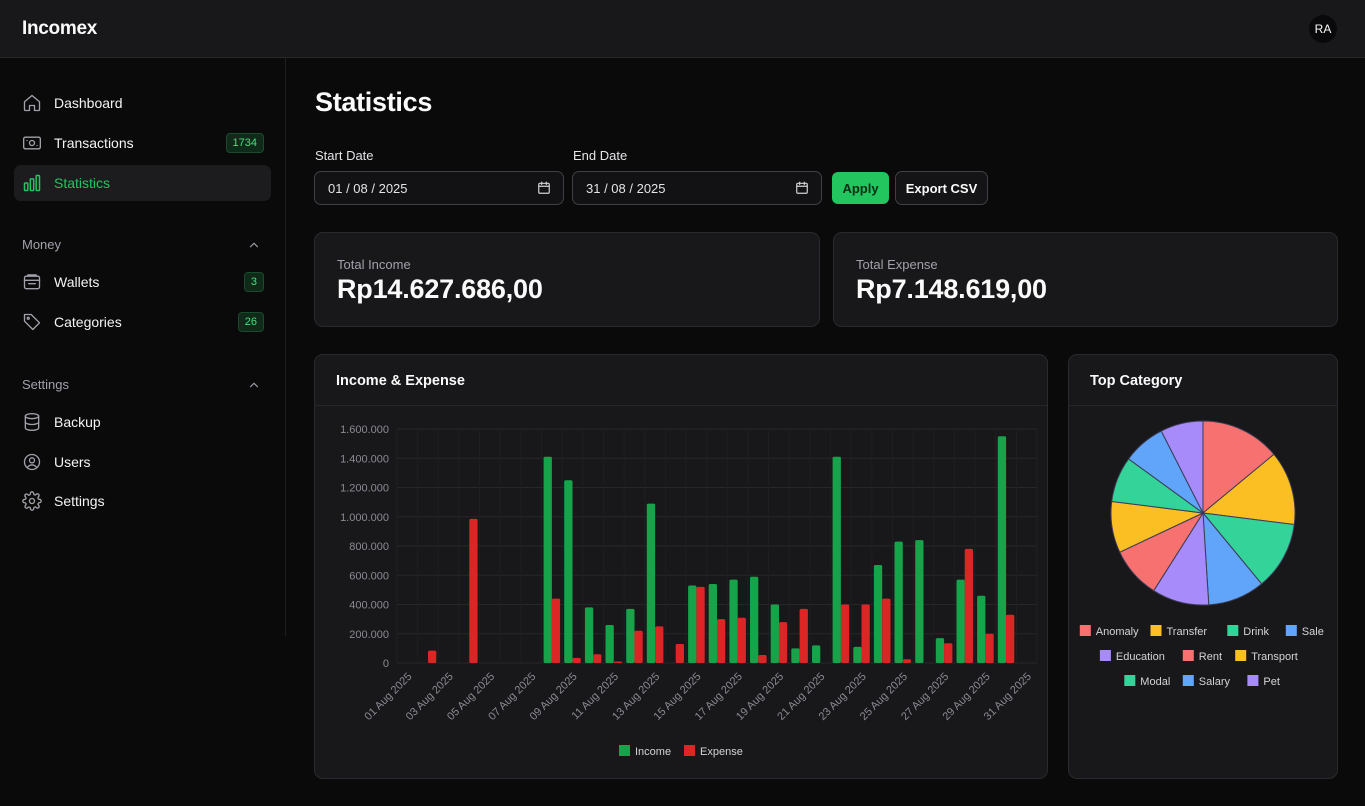  Describe the element at coordinates (32, 183) in the screenshot. I see `bar-chart-icon` at that location.